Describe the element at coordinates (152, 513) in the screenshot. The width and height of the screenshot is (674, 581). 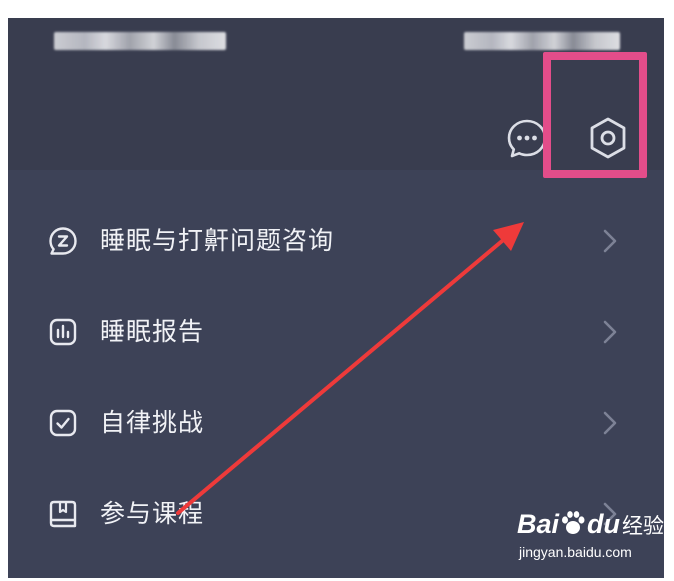
I see `menu-item-label: 参与课程` at that location.